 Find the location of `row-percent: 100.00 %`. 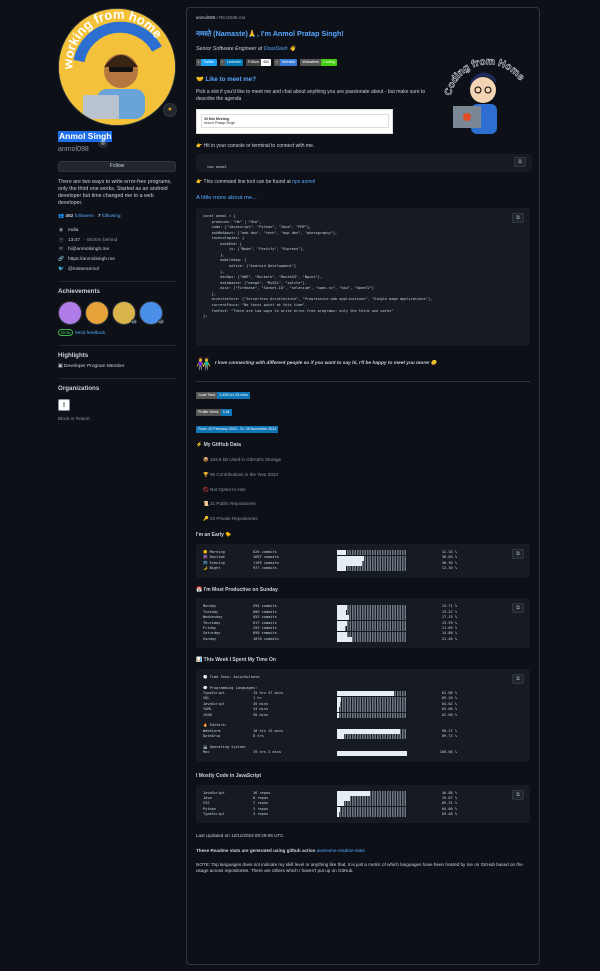

row-percent: 100.00 % is located at coordinates (448, 752).